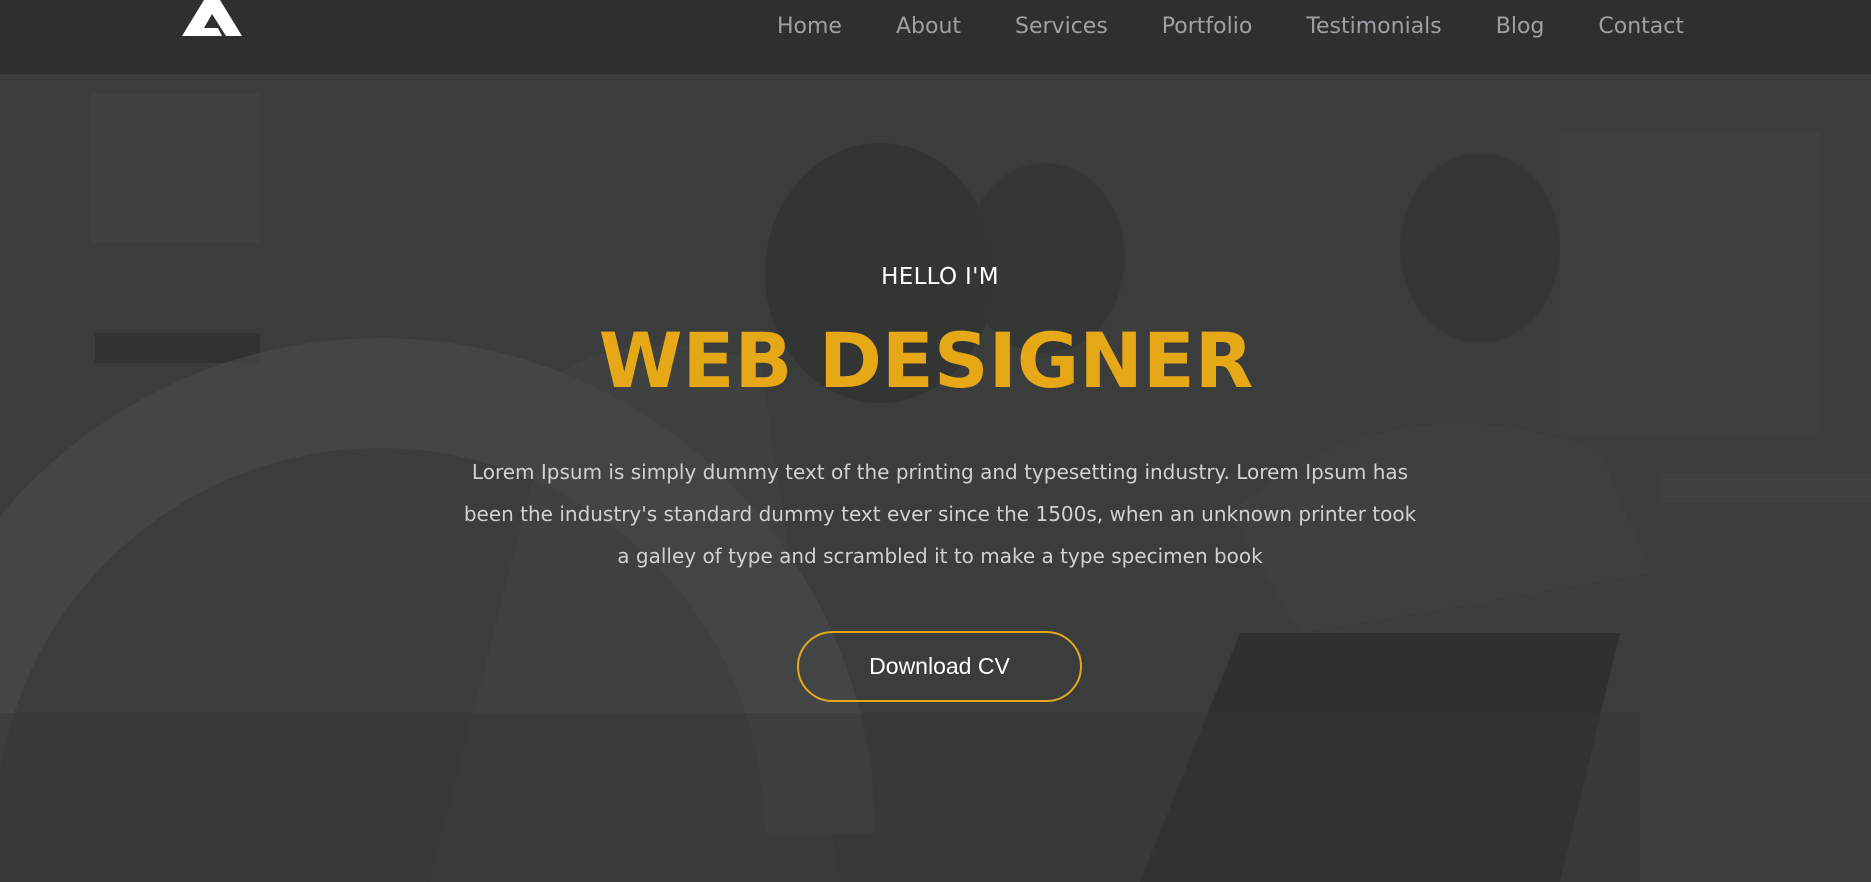 This screenshot has width=1871, height=882. I want to click on nav-item-services: Services, so click(1061, 27).